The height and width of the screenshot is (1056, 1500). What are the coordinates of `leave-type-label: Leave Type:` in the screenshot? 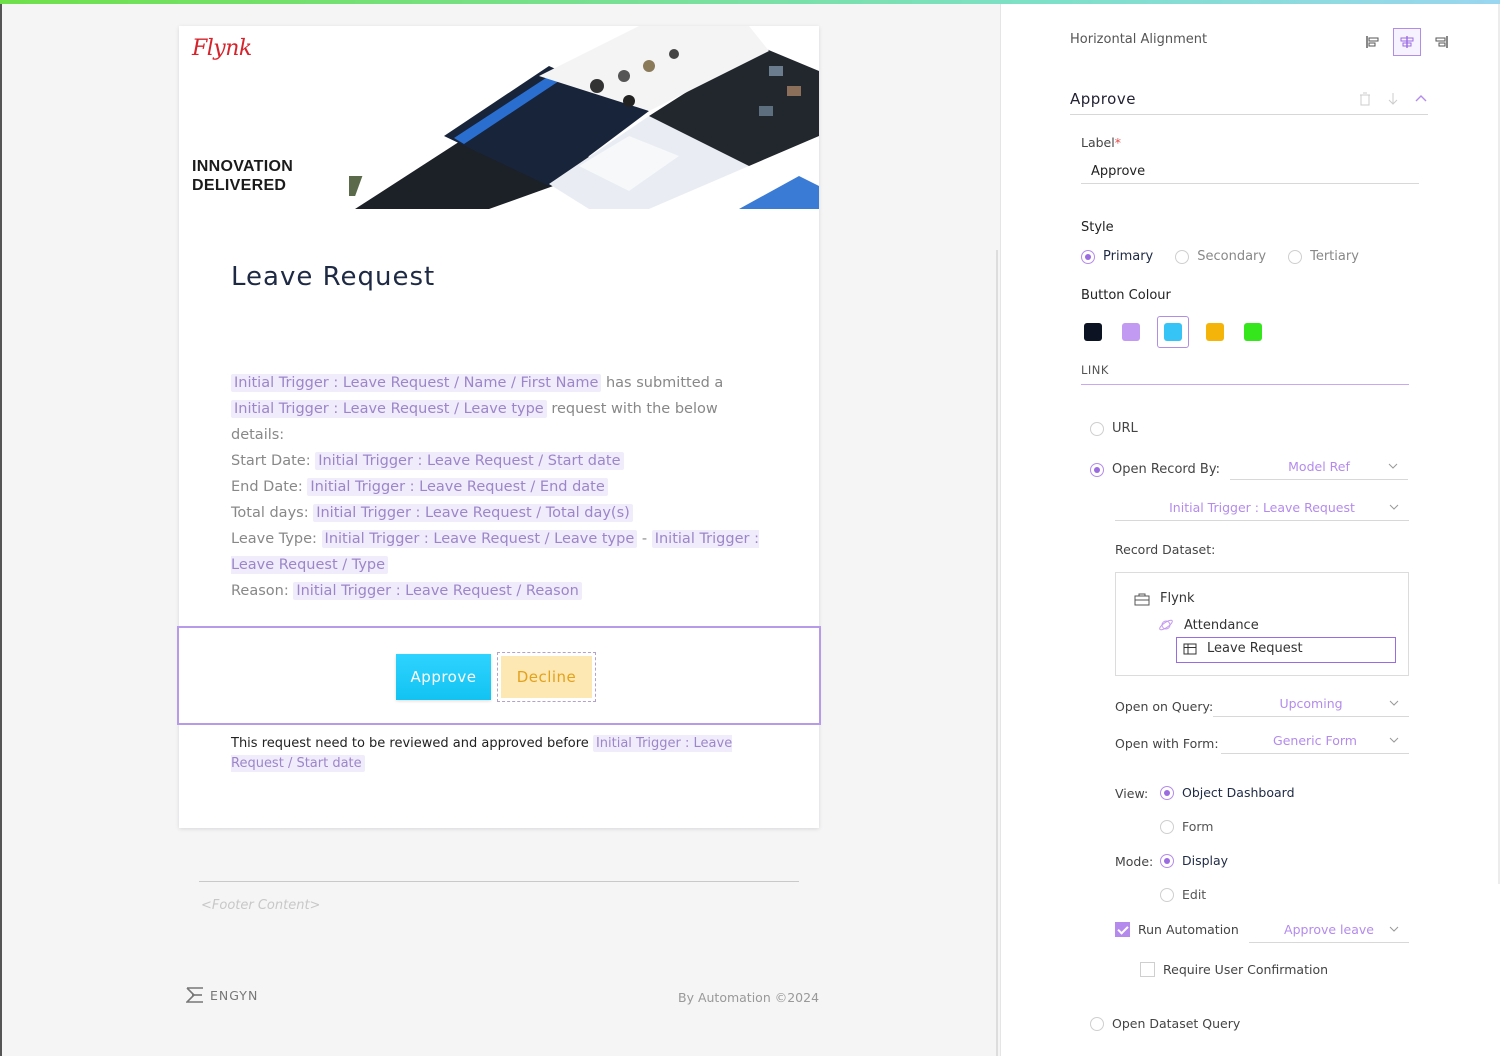 It's located at (276, 539).